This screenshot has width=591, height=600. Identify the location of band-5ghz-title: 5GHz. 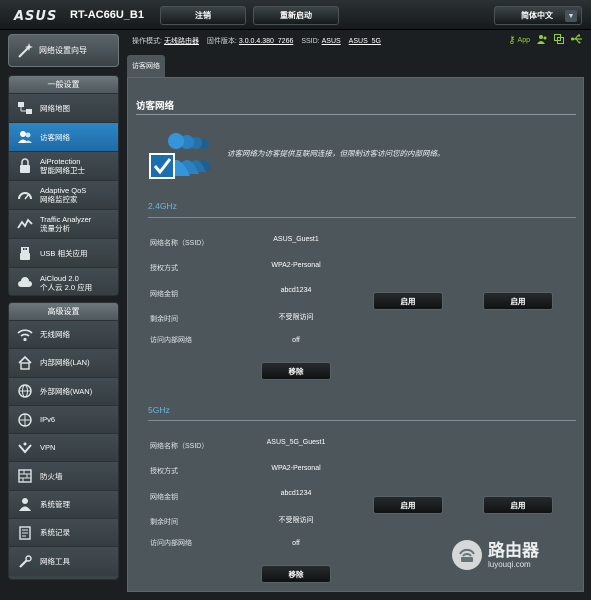
(159, 410).